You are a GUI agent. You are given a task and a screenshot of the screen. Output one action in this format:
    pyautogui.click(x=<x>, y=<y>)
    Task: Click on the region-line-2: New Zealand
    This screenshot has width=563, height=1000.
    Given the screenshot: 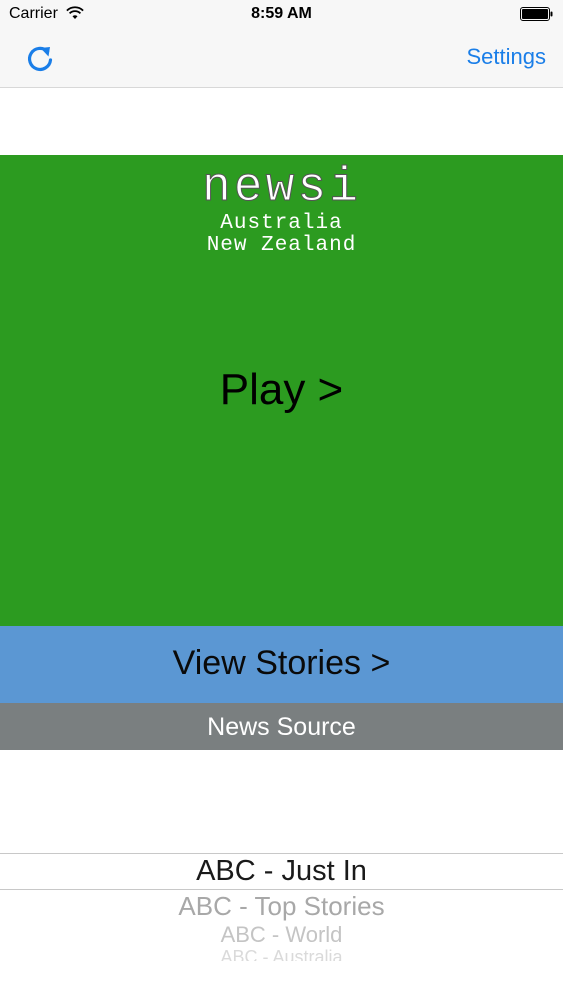 What is the action you would take?
    pyautogui.click(x=281, y=245)
    